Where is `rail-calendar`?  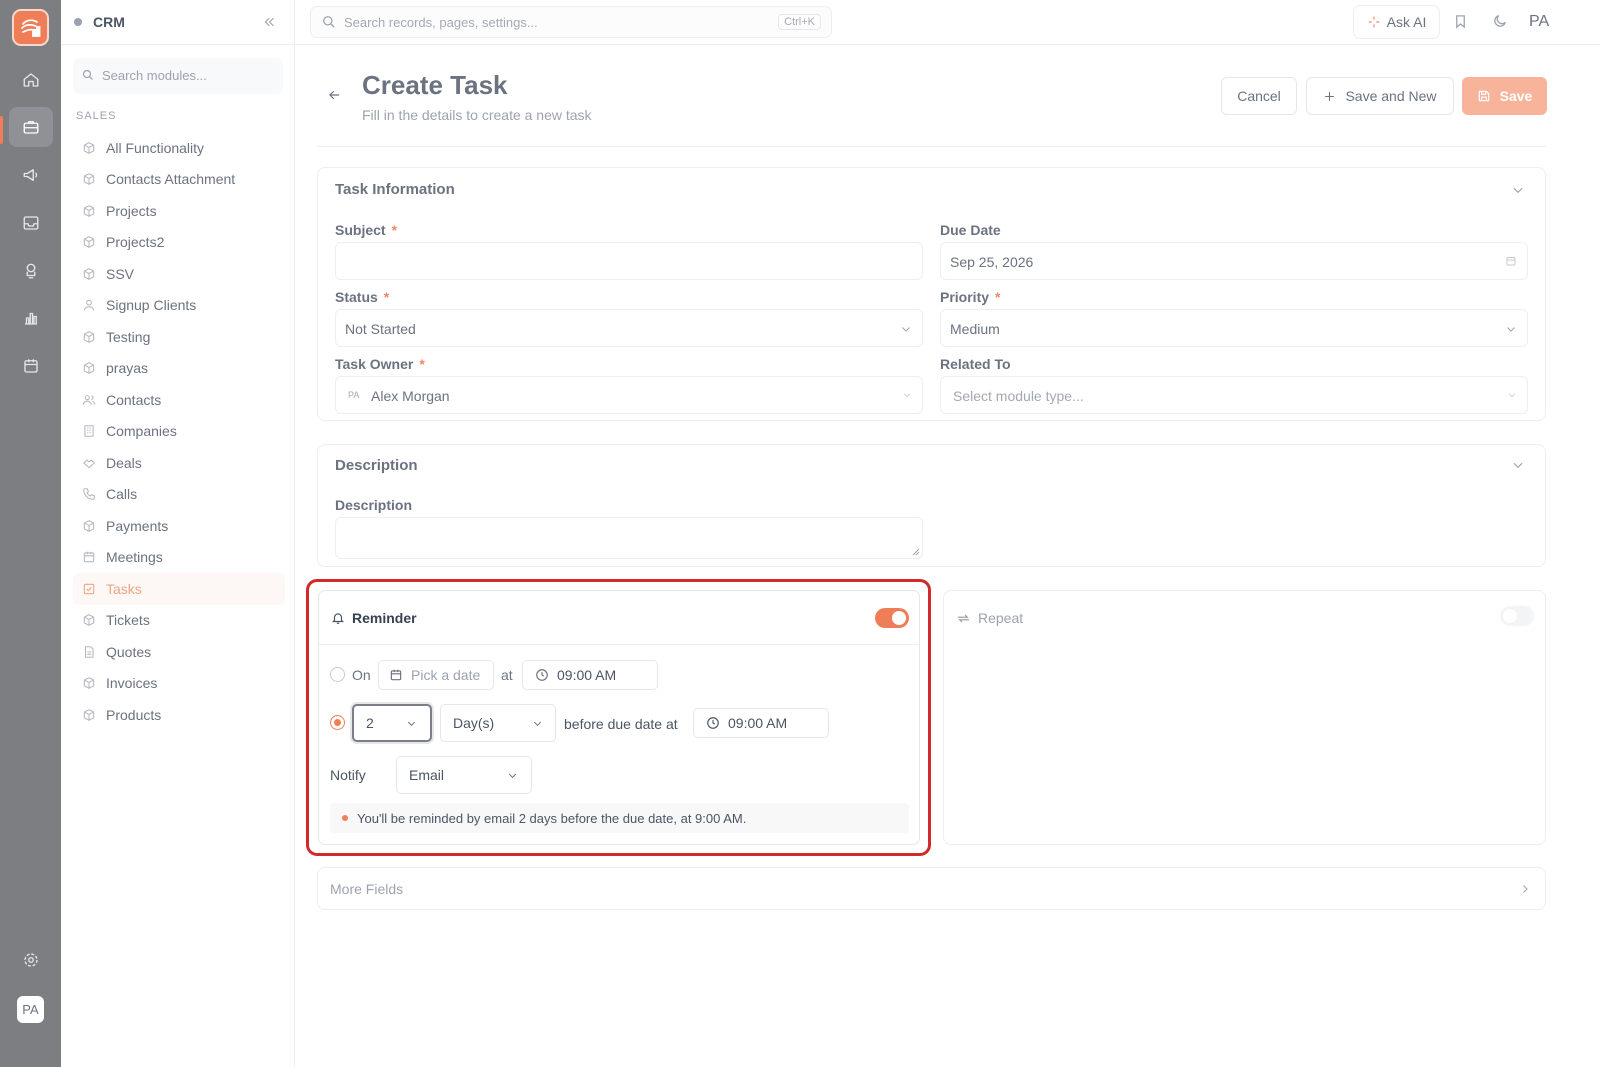 rail-calendar is located at coordinates (31, 366).